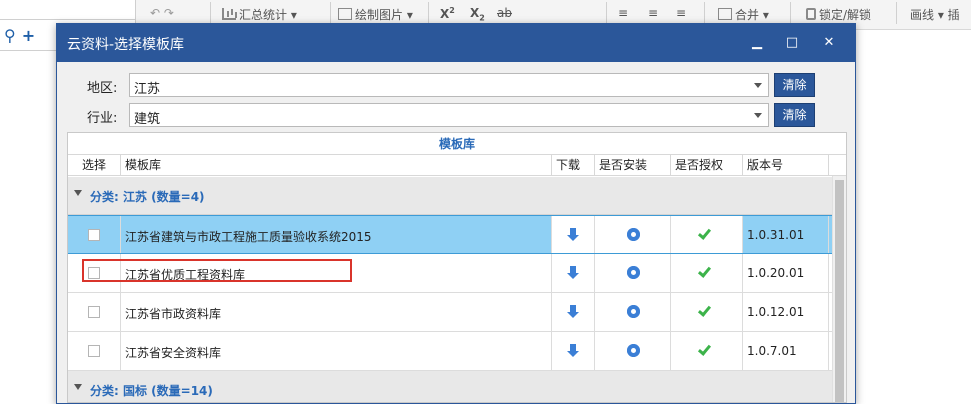  Describe the element at coordinates (217, 270) in the screenshot. I see `highlight-box` at that location.